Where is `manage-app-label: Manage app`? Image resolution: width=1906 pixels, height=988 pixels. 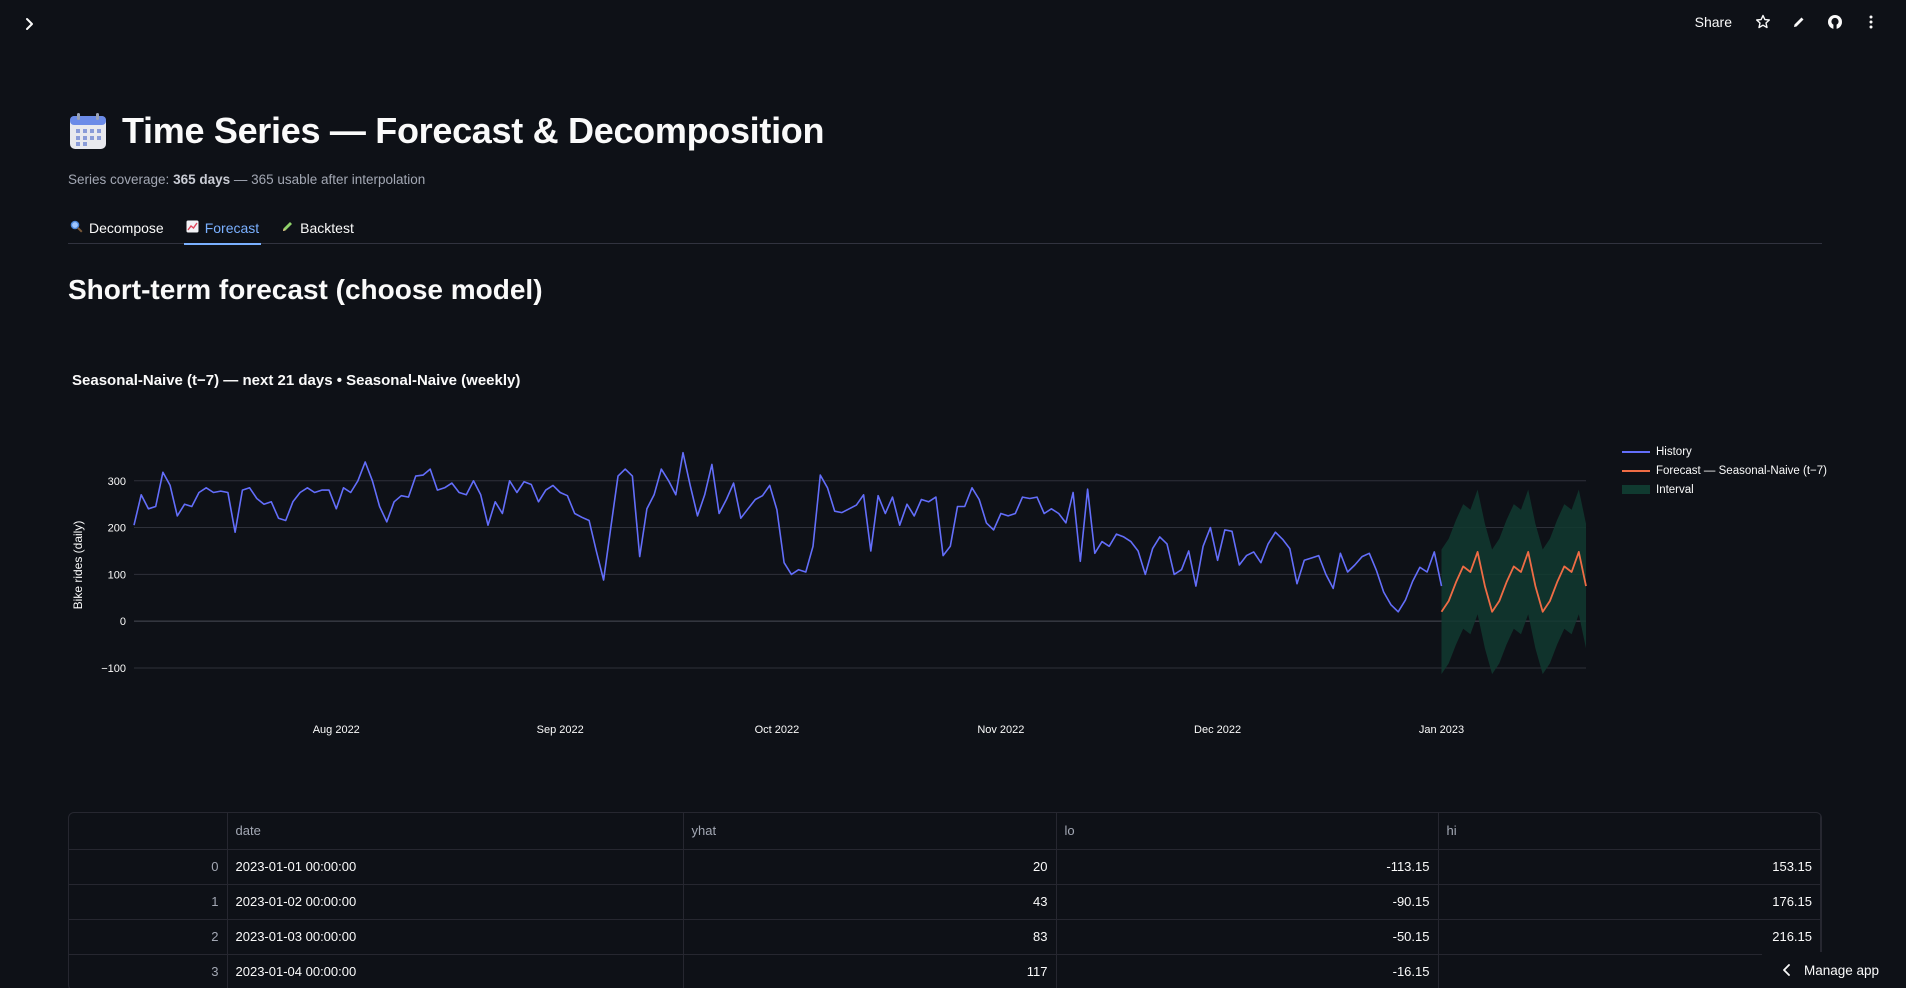
manage-app-label: Manage app is located at coordinates (1842, 970).